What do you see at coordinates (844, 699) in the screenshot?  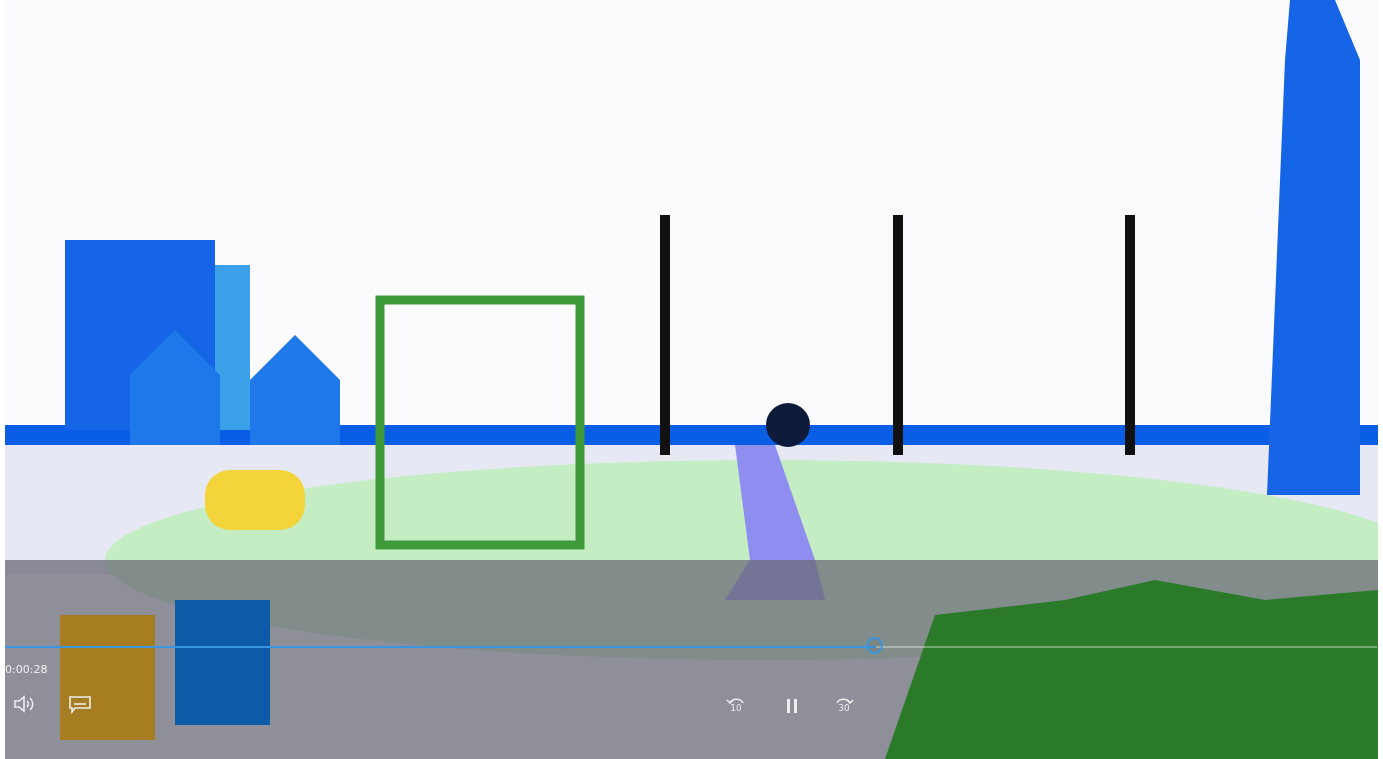 I see `forward-arrow-icon` at bounding box center [844, 699].